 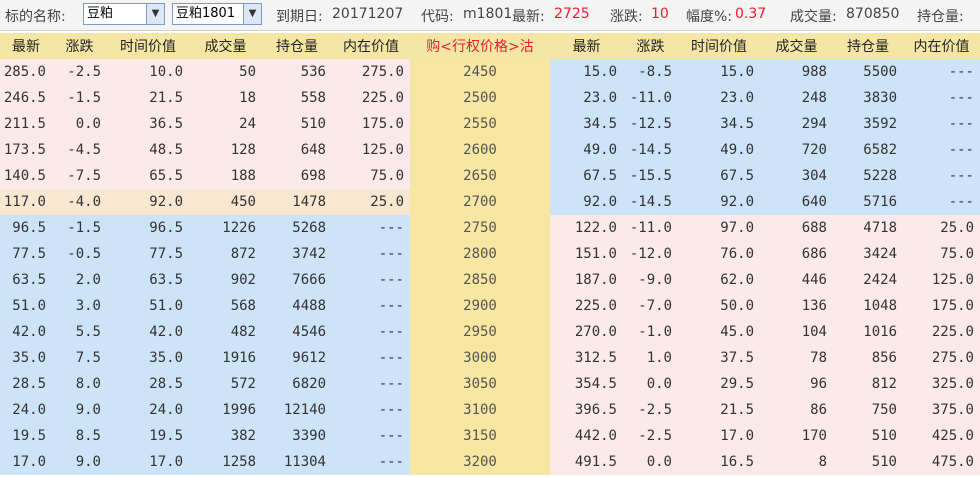 What do you see at coordinates (297, 228) in the screenshot?
I see `call-cell: 5268` at bounding box center [297, 228].